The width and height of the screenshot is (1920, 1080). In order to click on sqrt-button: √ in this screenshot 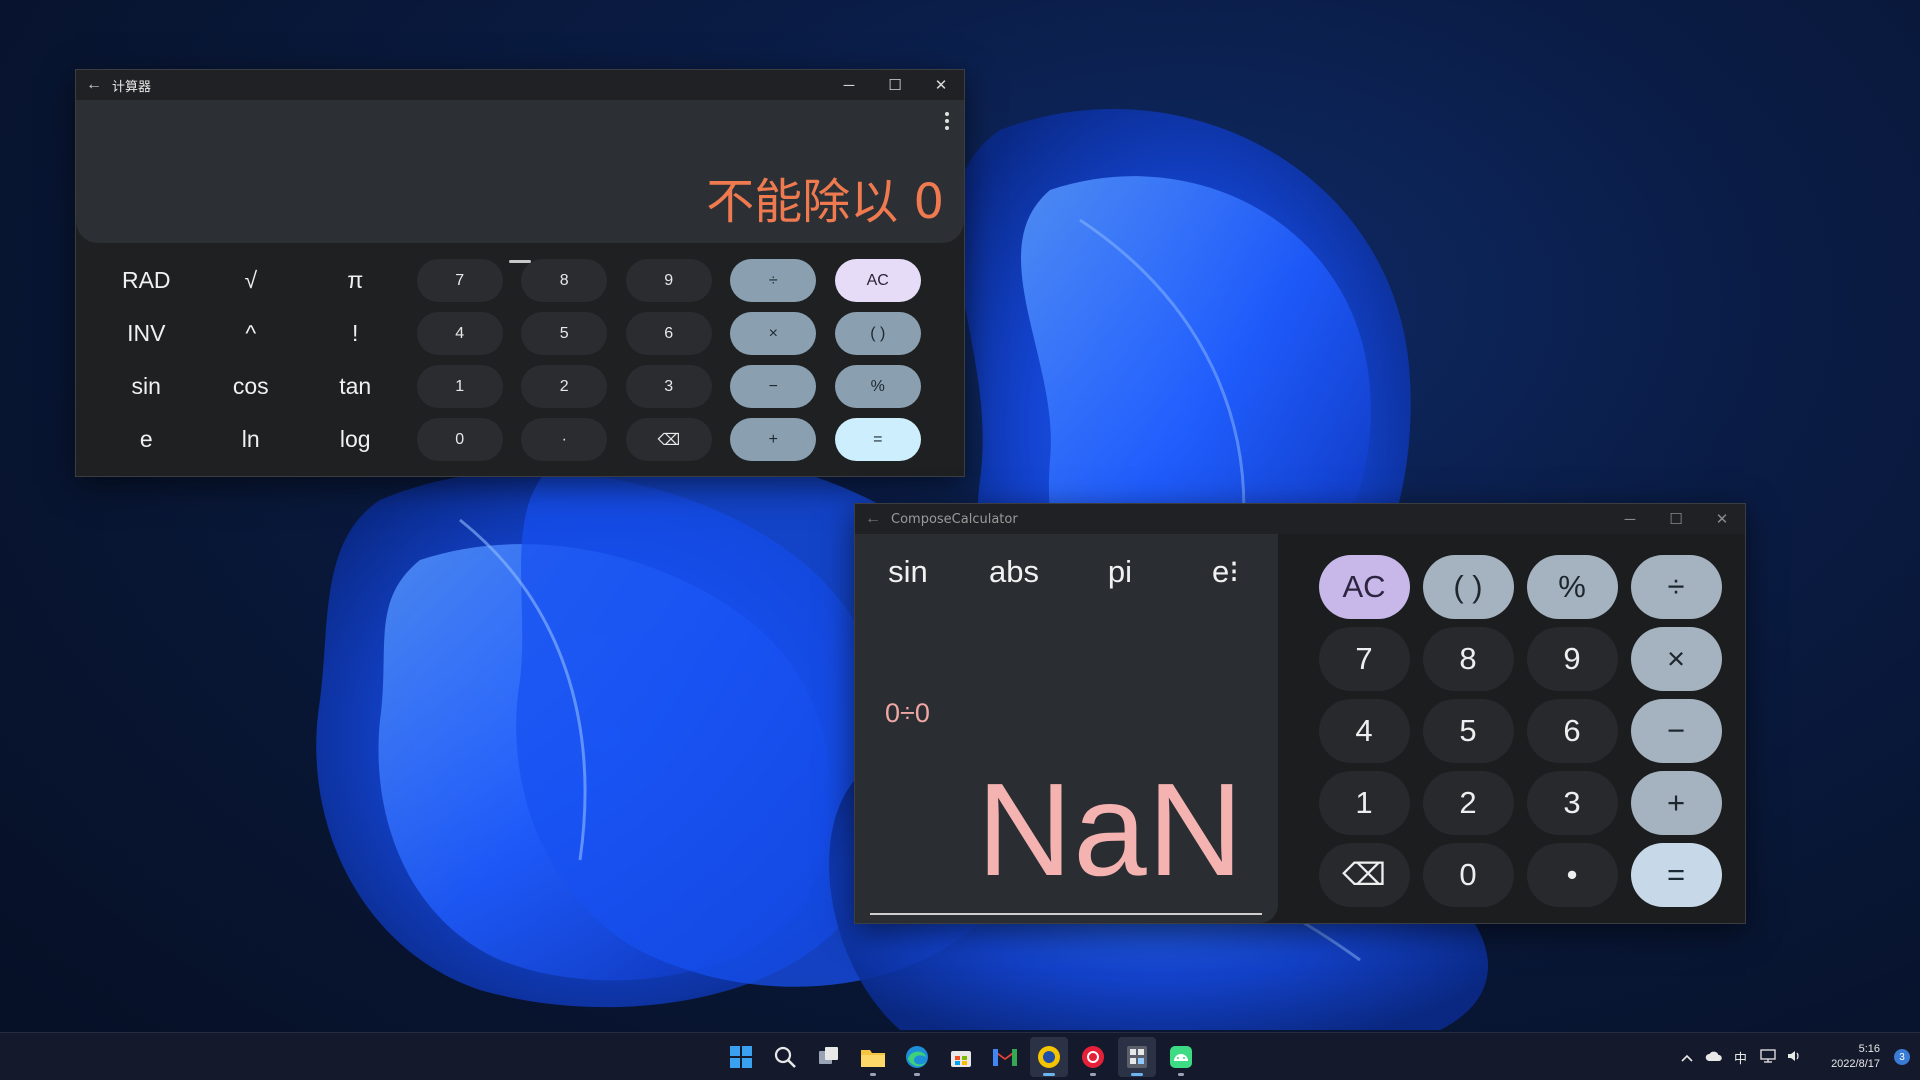, I will do `click(250, 280)`.